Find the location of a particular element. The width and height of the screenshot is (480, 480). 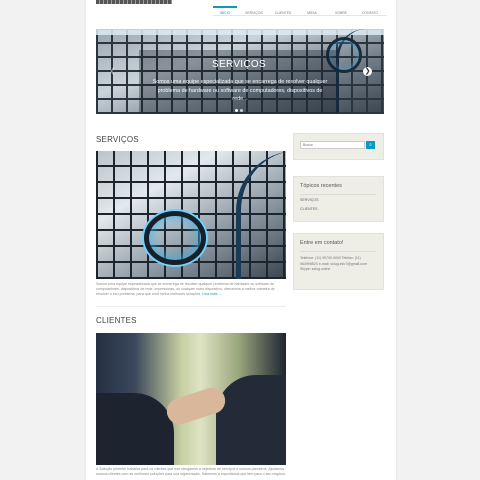

slider-next-arrow-icon: ❯ is located at coordinates (367, 71).